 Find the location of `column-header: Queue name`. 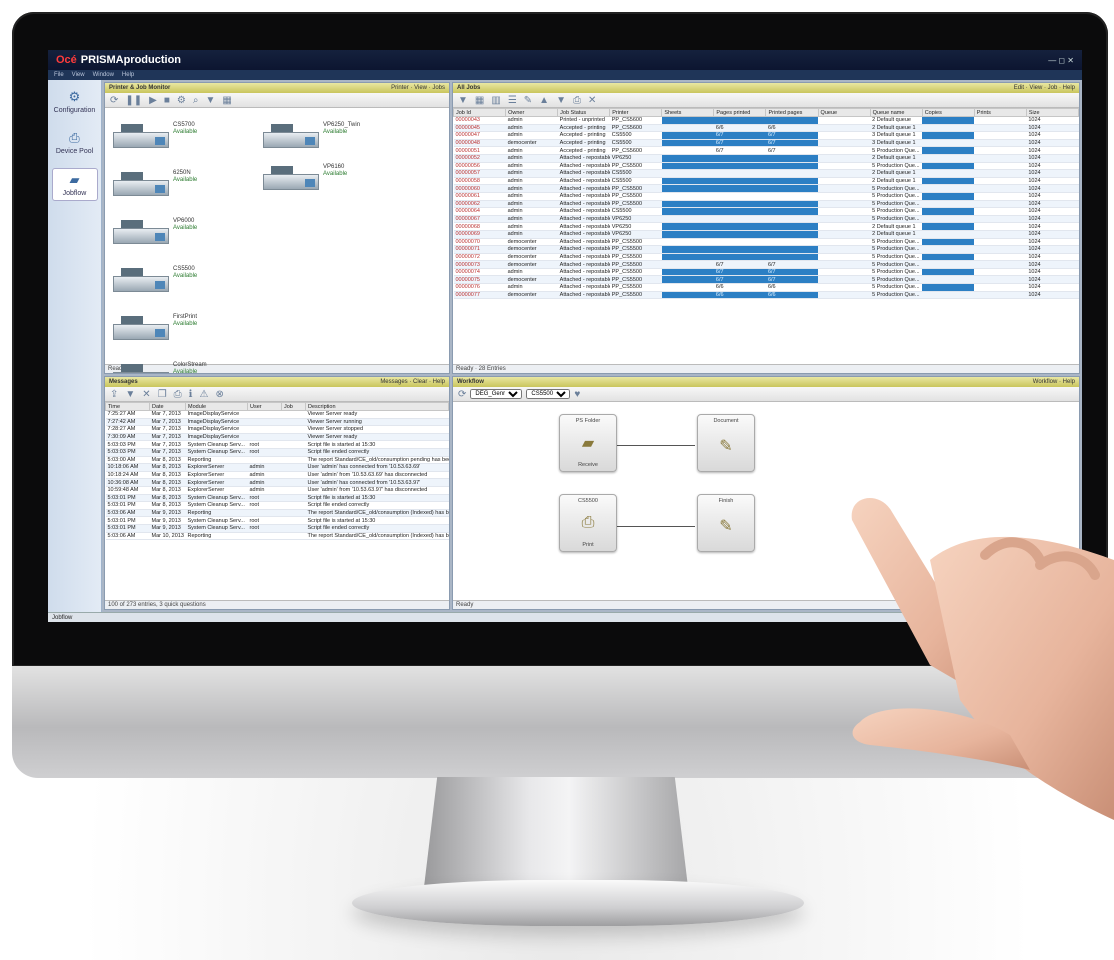

column-header: Queue name is located at coordinates (896, 112).